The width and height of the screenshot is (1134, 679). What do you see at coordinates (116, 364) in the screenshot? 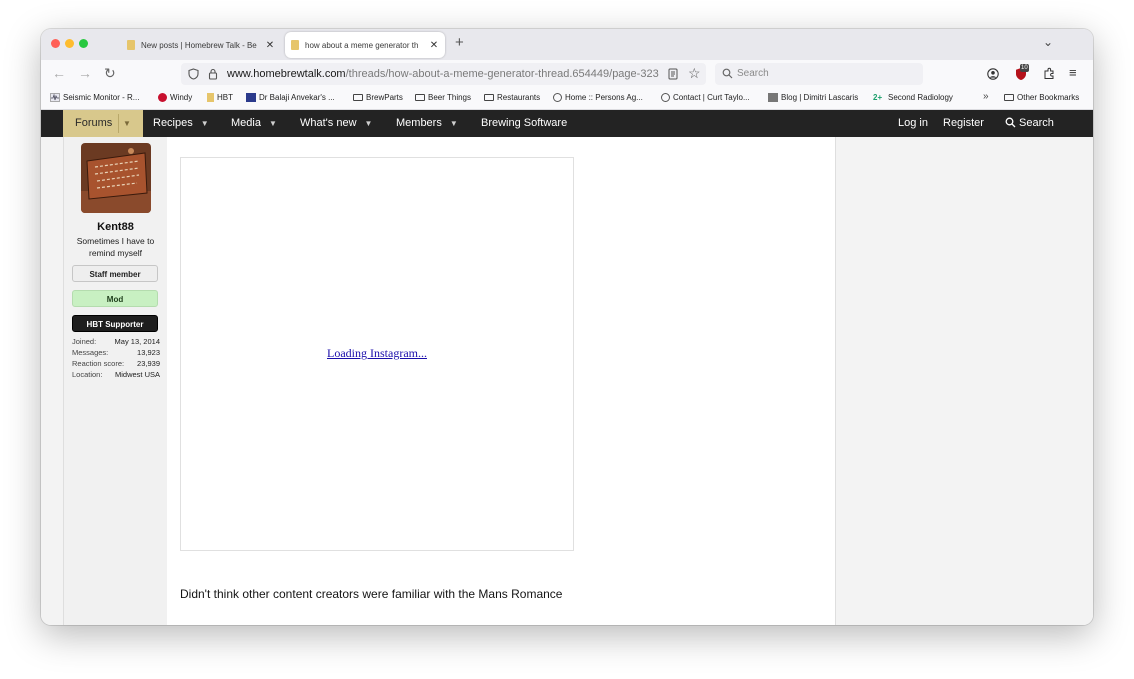
I see `stat-reaction-score: Reaction score: 23,939` at bounding box center [116, 364].